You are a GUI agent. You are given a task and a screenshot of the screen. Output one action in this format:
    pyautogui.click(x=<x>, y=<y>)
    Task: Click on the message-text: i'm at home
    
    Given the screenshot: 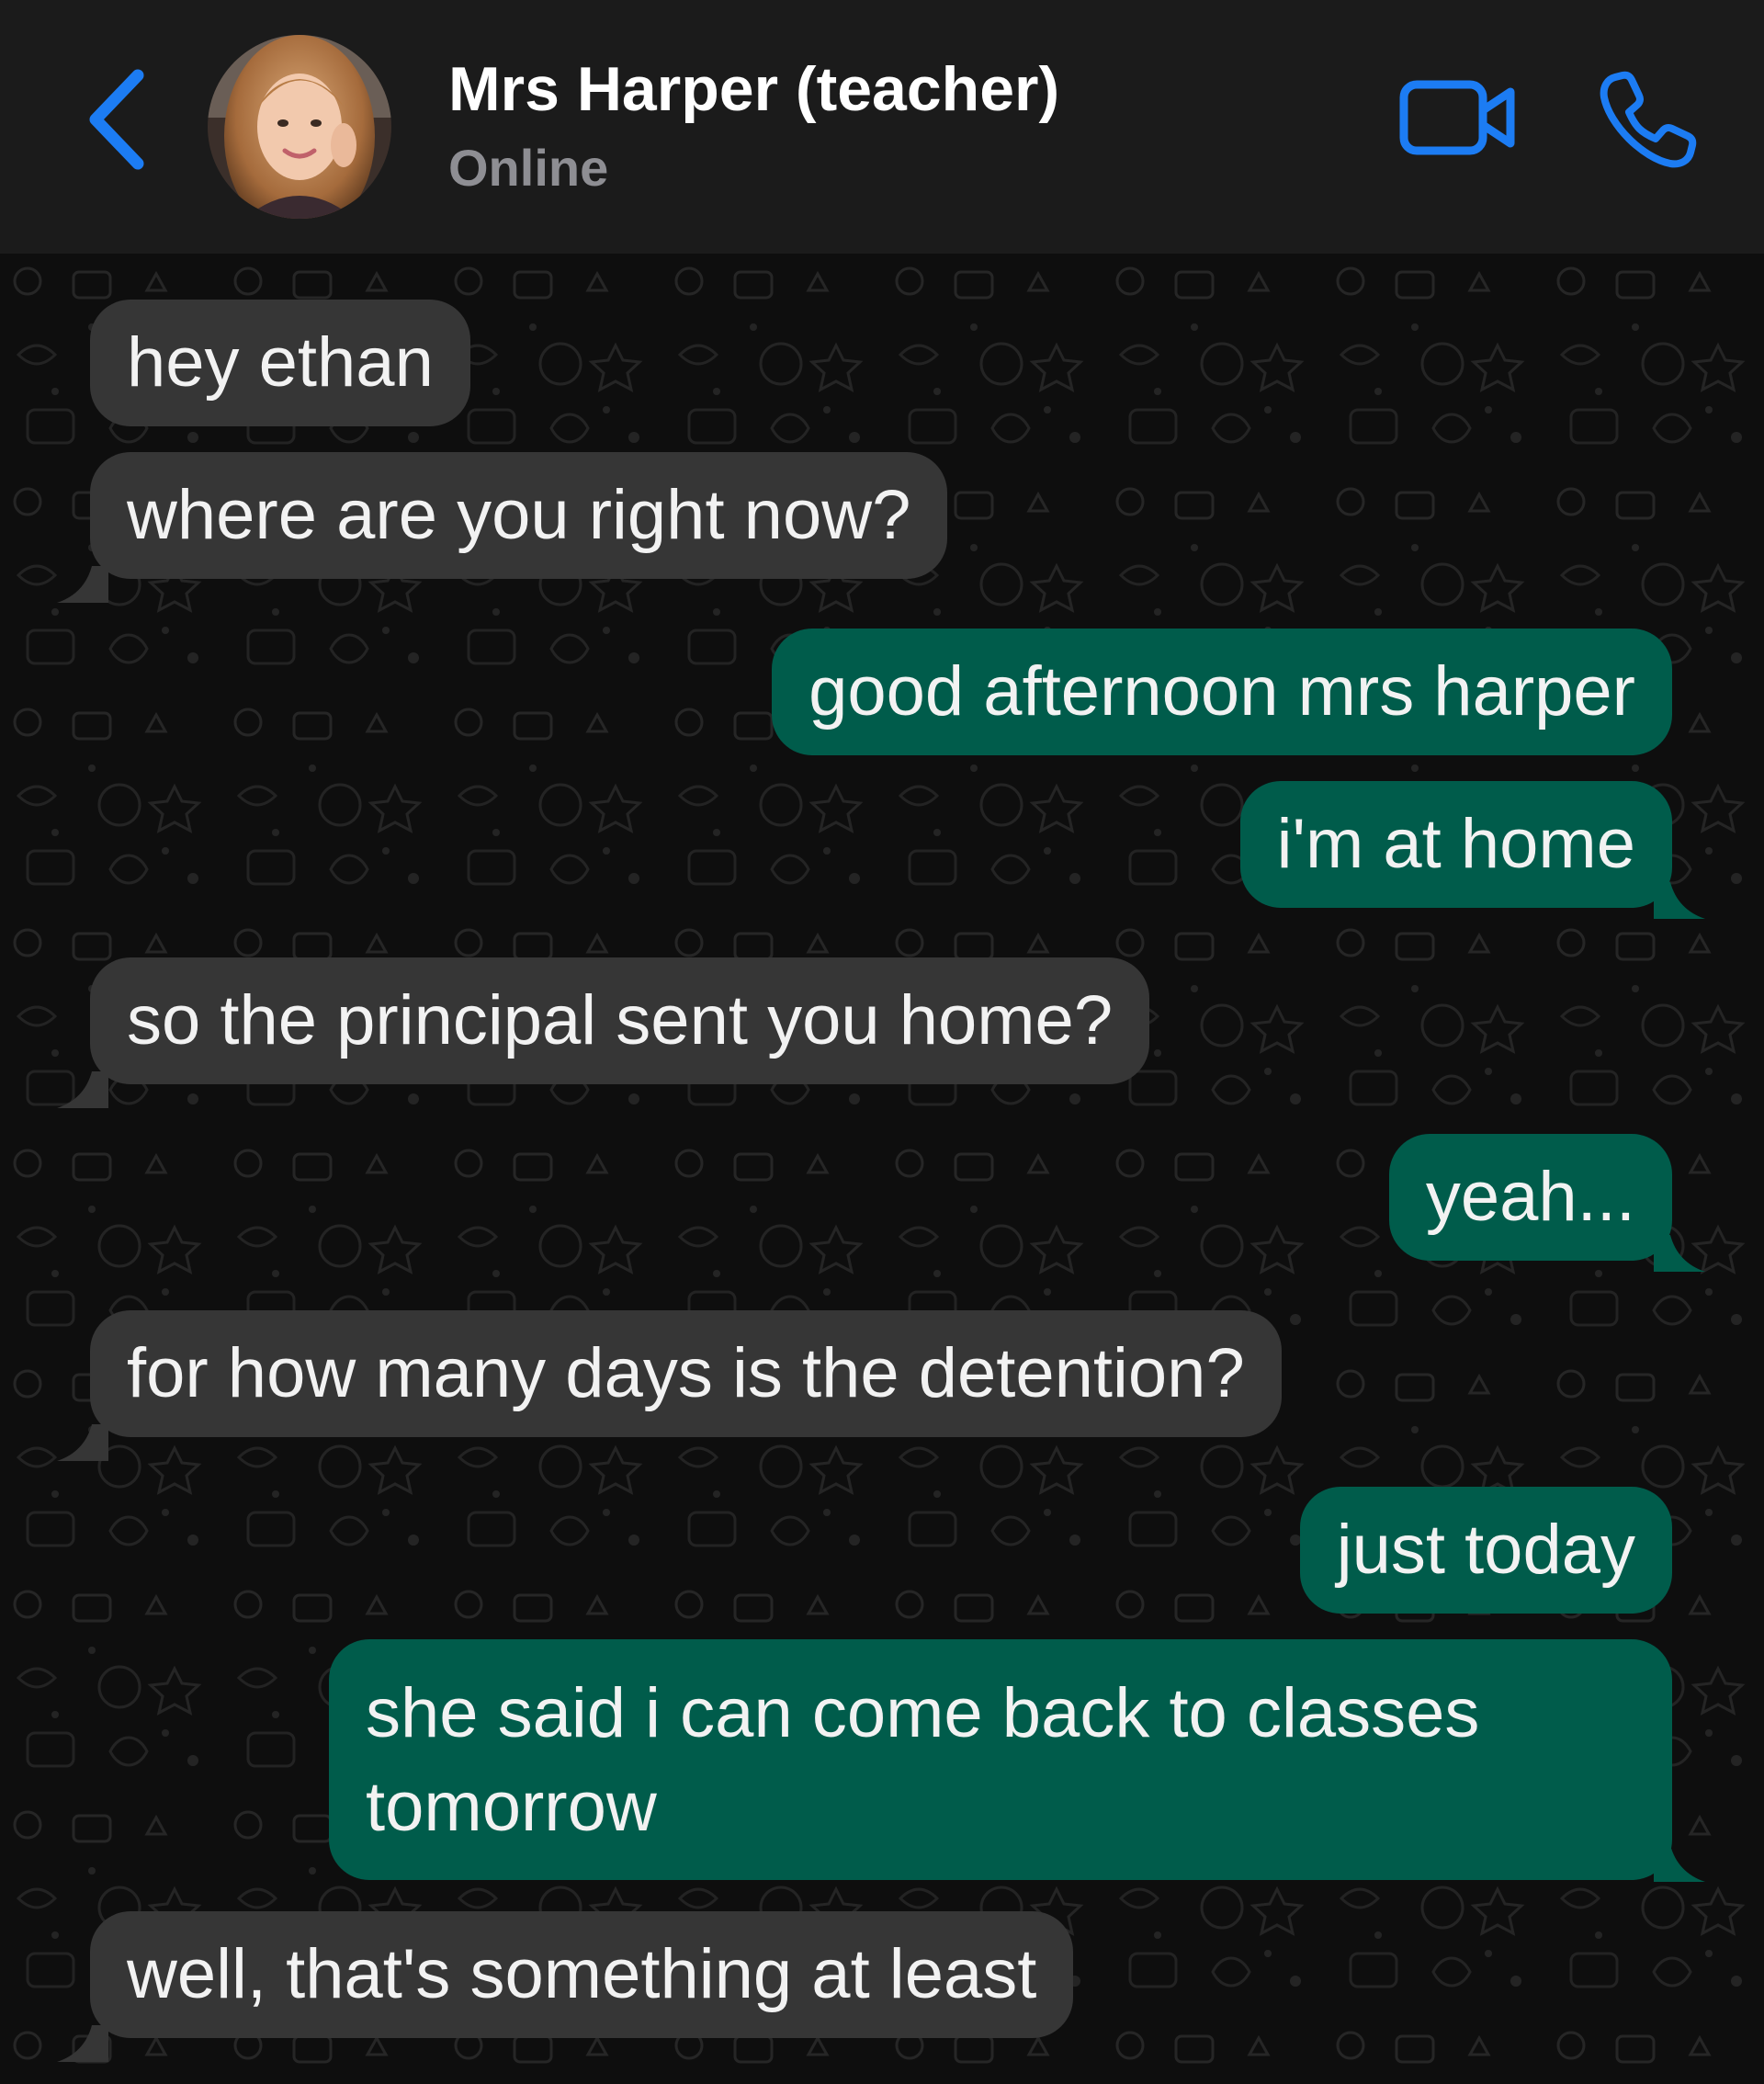 What is the action you would take?
    pyautogui.click(x=1455, y=844)
    